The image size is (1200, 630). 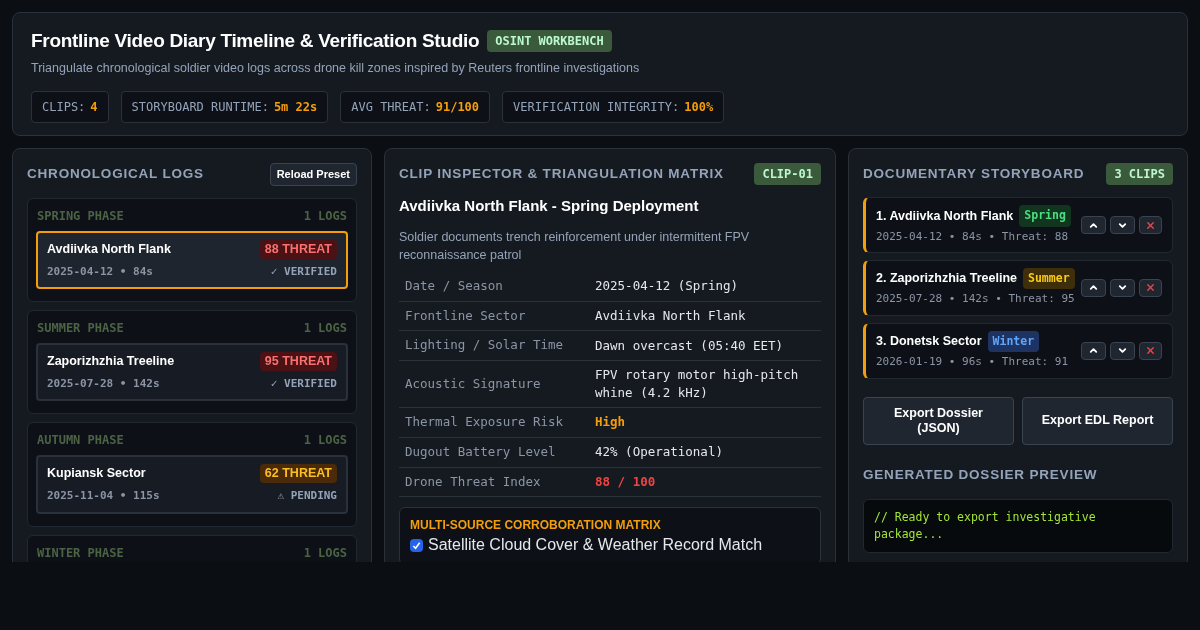 I want to click on field-label: Drone Threat Index, so click(x=473, y=481).